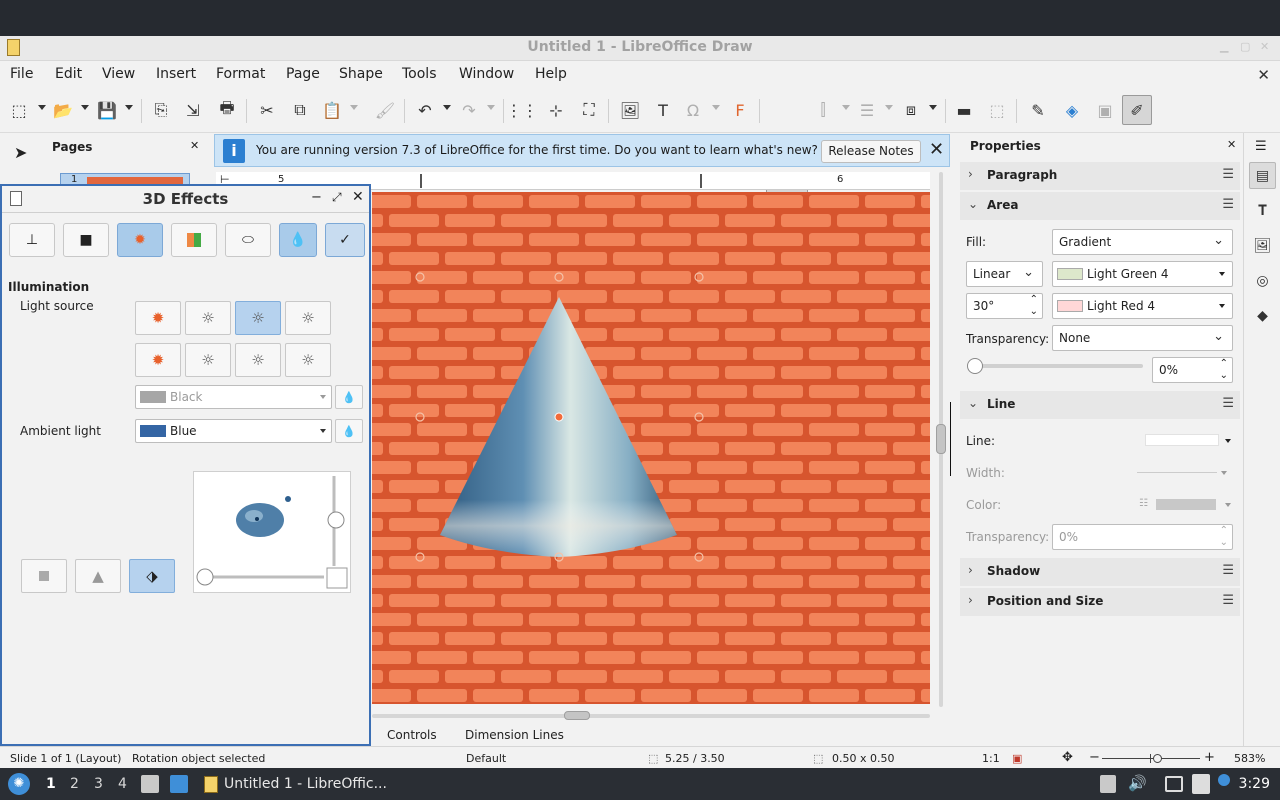  I want to click on shadow-icon: ▬, so click(964, 110).